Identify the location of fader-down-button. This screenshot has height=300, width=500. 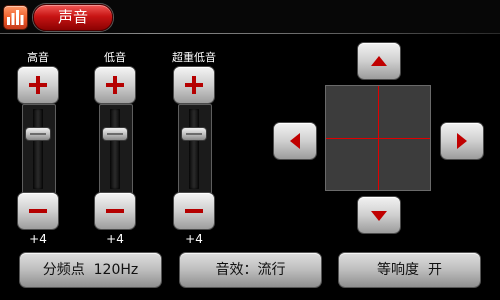
(379, 215).